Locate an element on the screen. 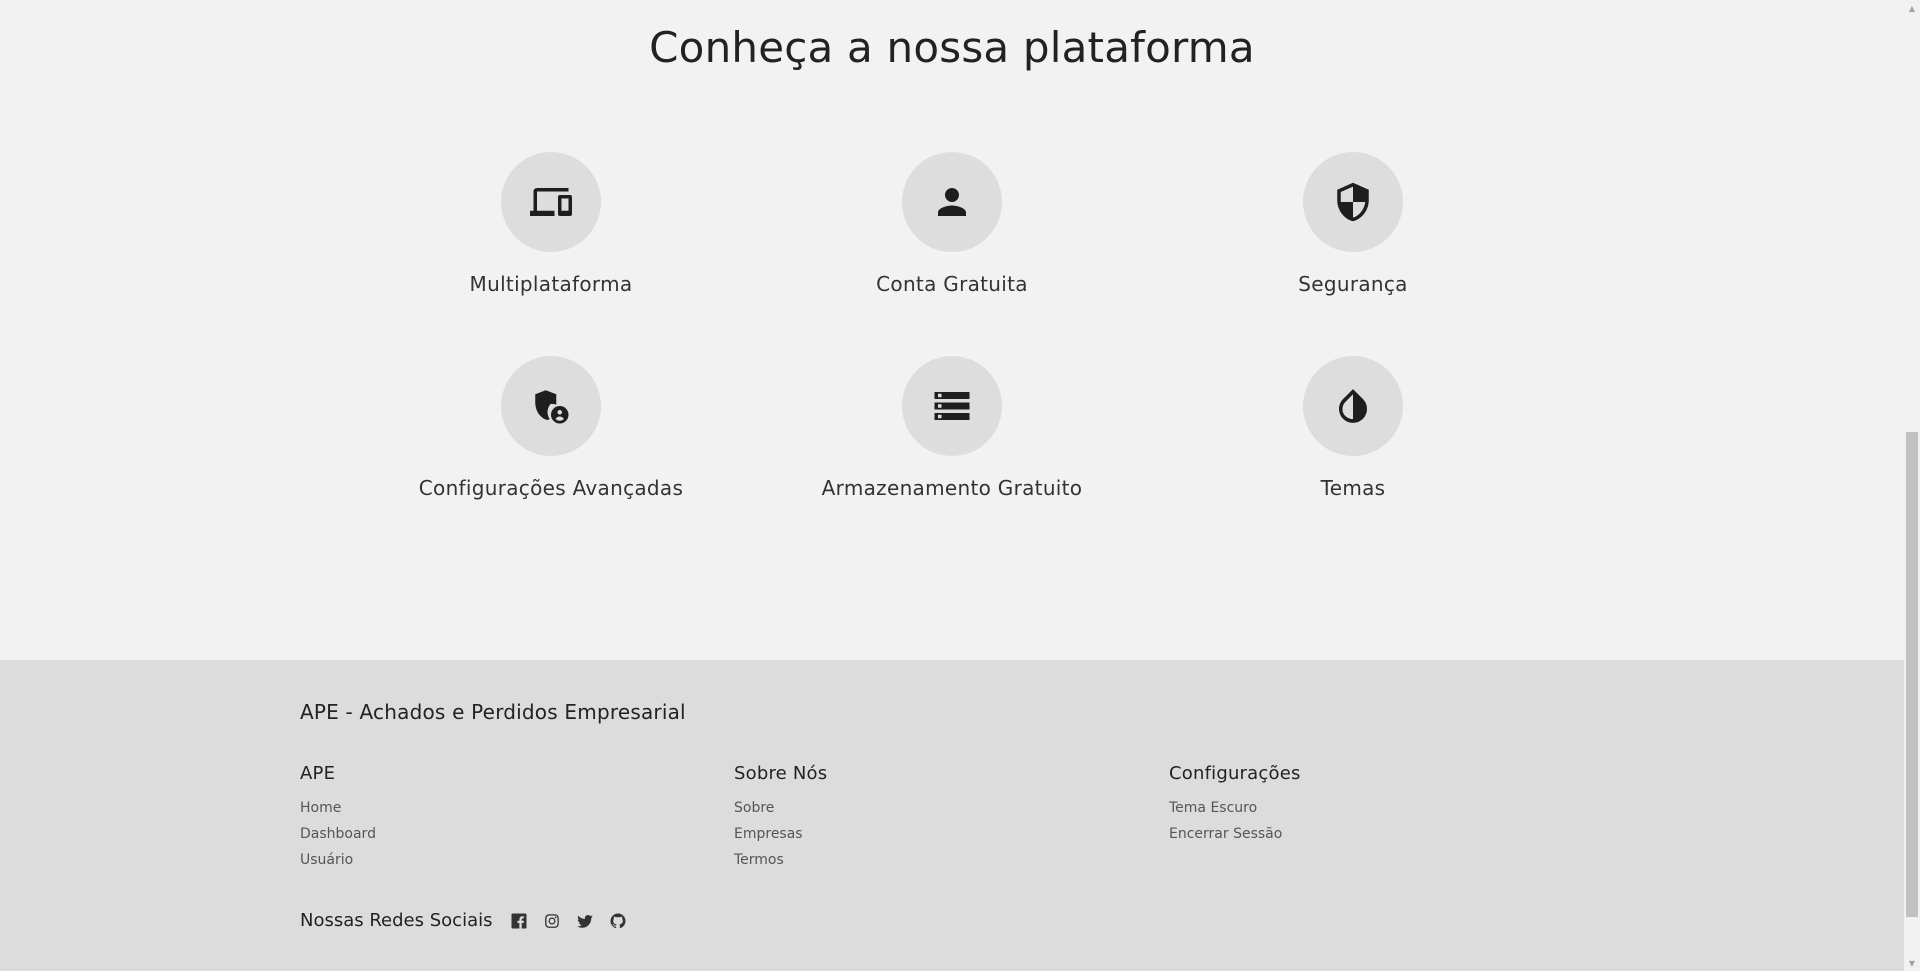 This screenshot has height=971, width=1920. footer-column-sobre-nos: Sobre Nós Sobre Empresas Termos is located at coordinates (934, 818).